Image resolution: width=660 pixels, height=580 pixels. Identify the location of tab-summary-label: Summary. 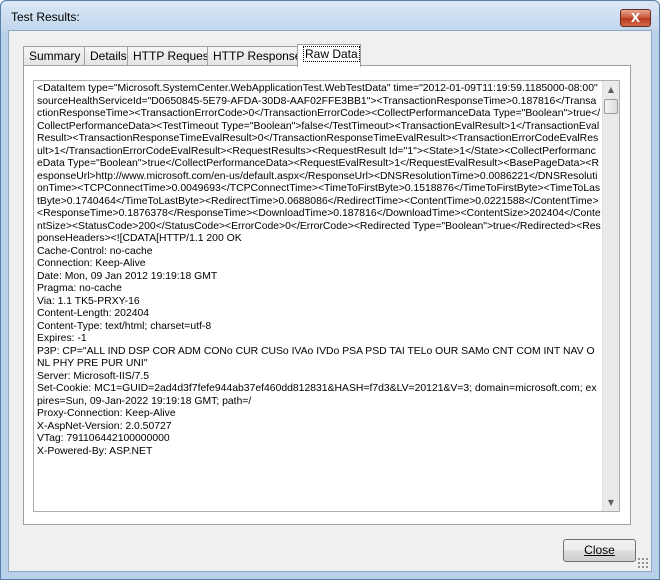
(55, 56).